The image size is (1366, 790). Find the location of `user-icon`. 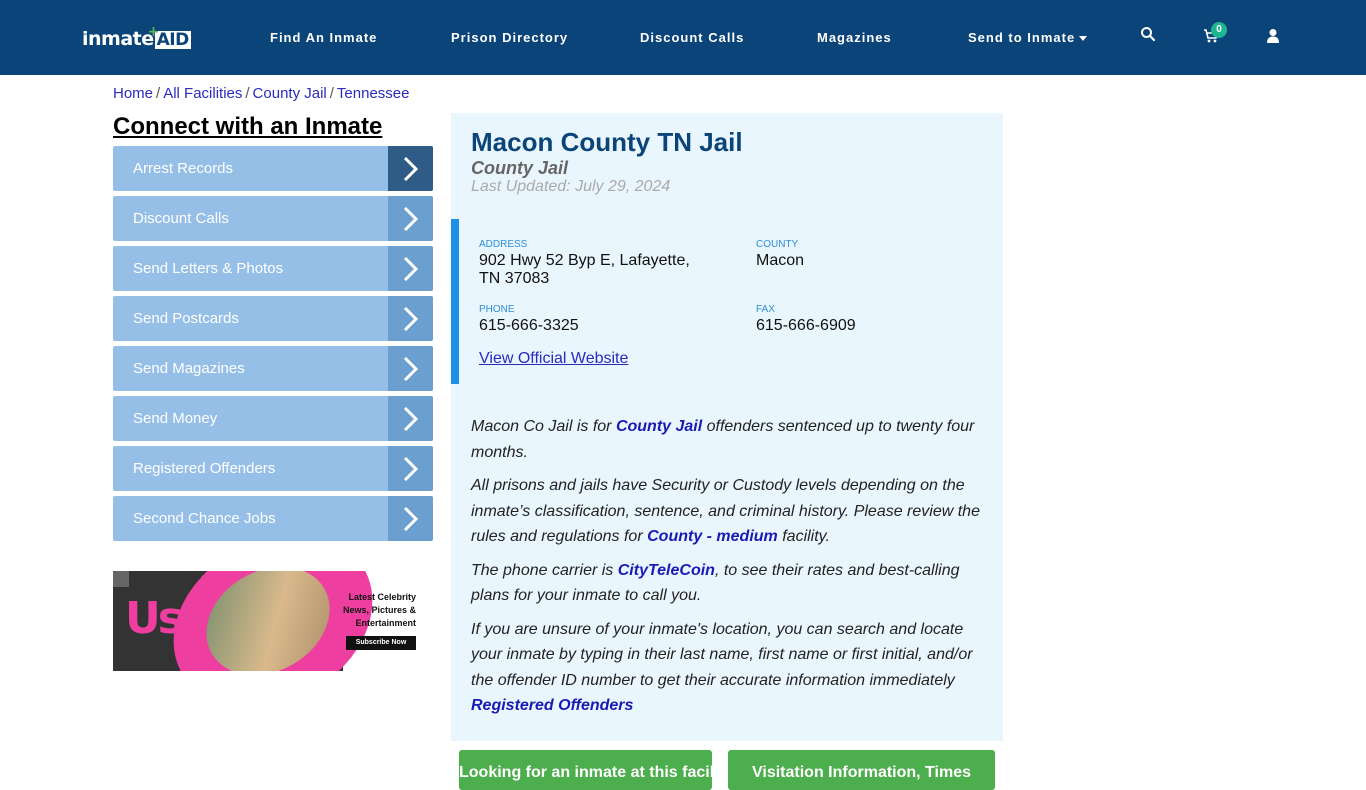

user-icon is located at coordinates (1273, 36).